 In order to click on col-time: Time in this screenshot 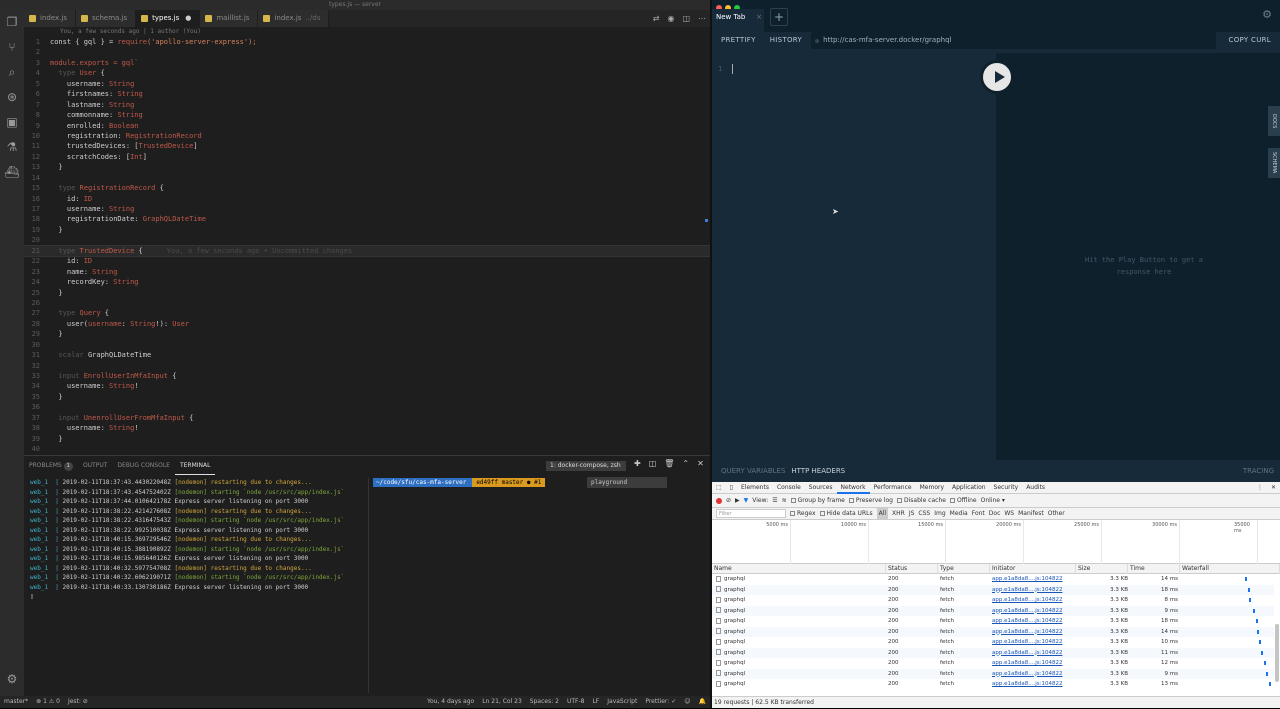, I will do `click(1154, 569)`.